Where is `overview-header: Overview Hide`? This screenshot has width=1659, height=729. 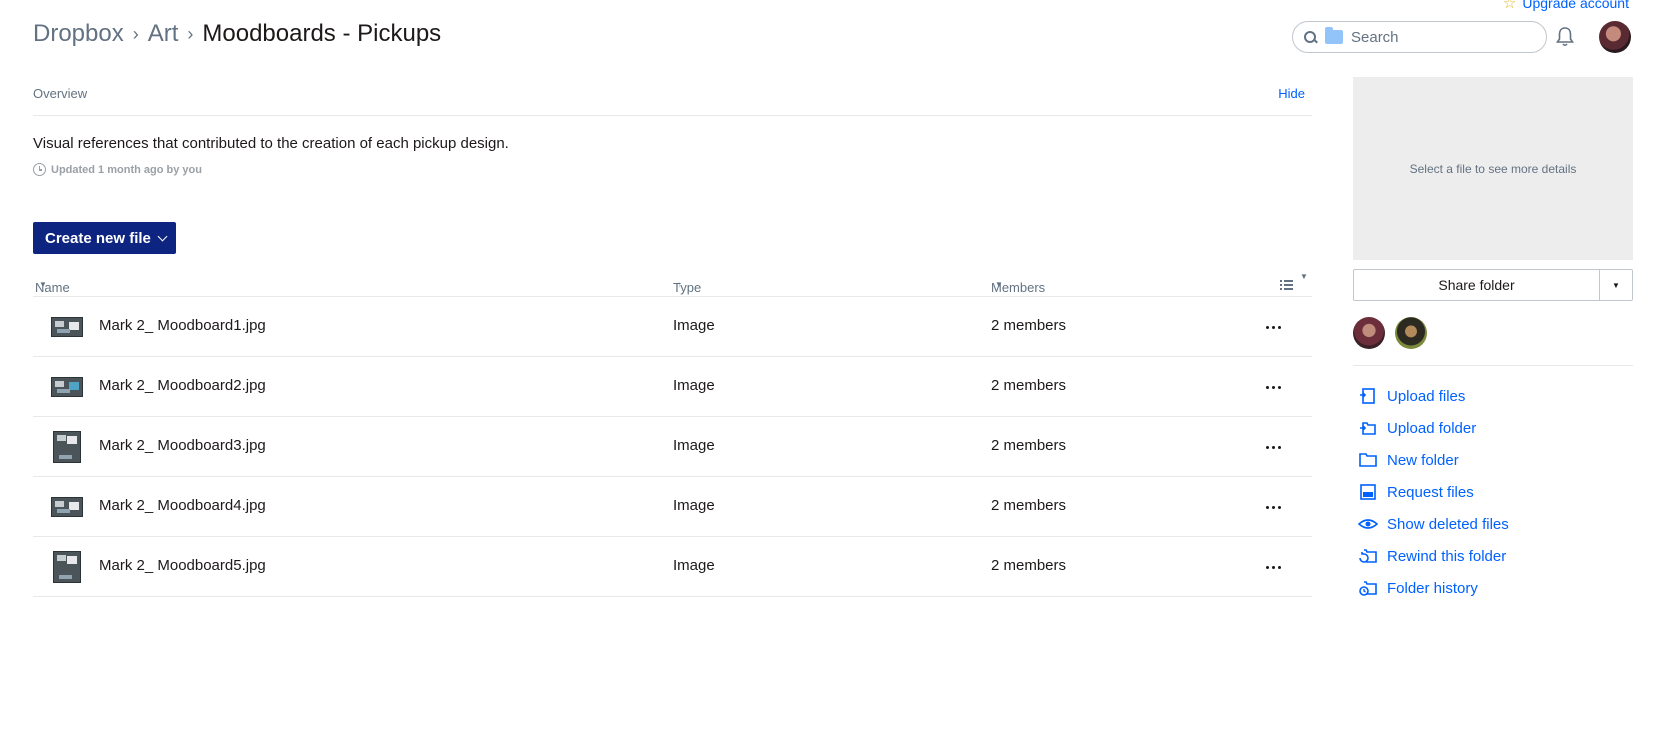 overview-header: Overview Hide is located at coordinates (672, 101).